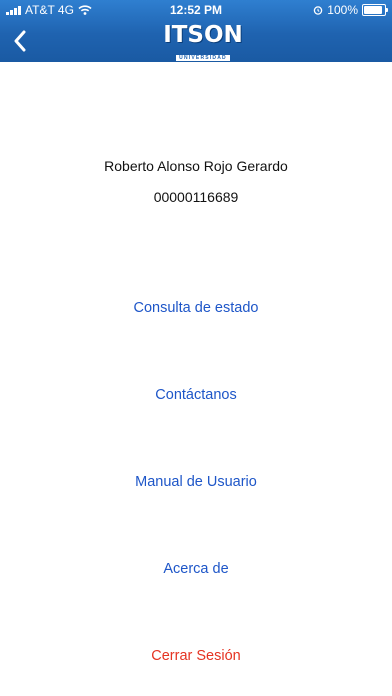  Describe the element at coordinates (196, 308) in the screenshot. I see `menu-item-consulta-estado: Consulta de estado` at that location.